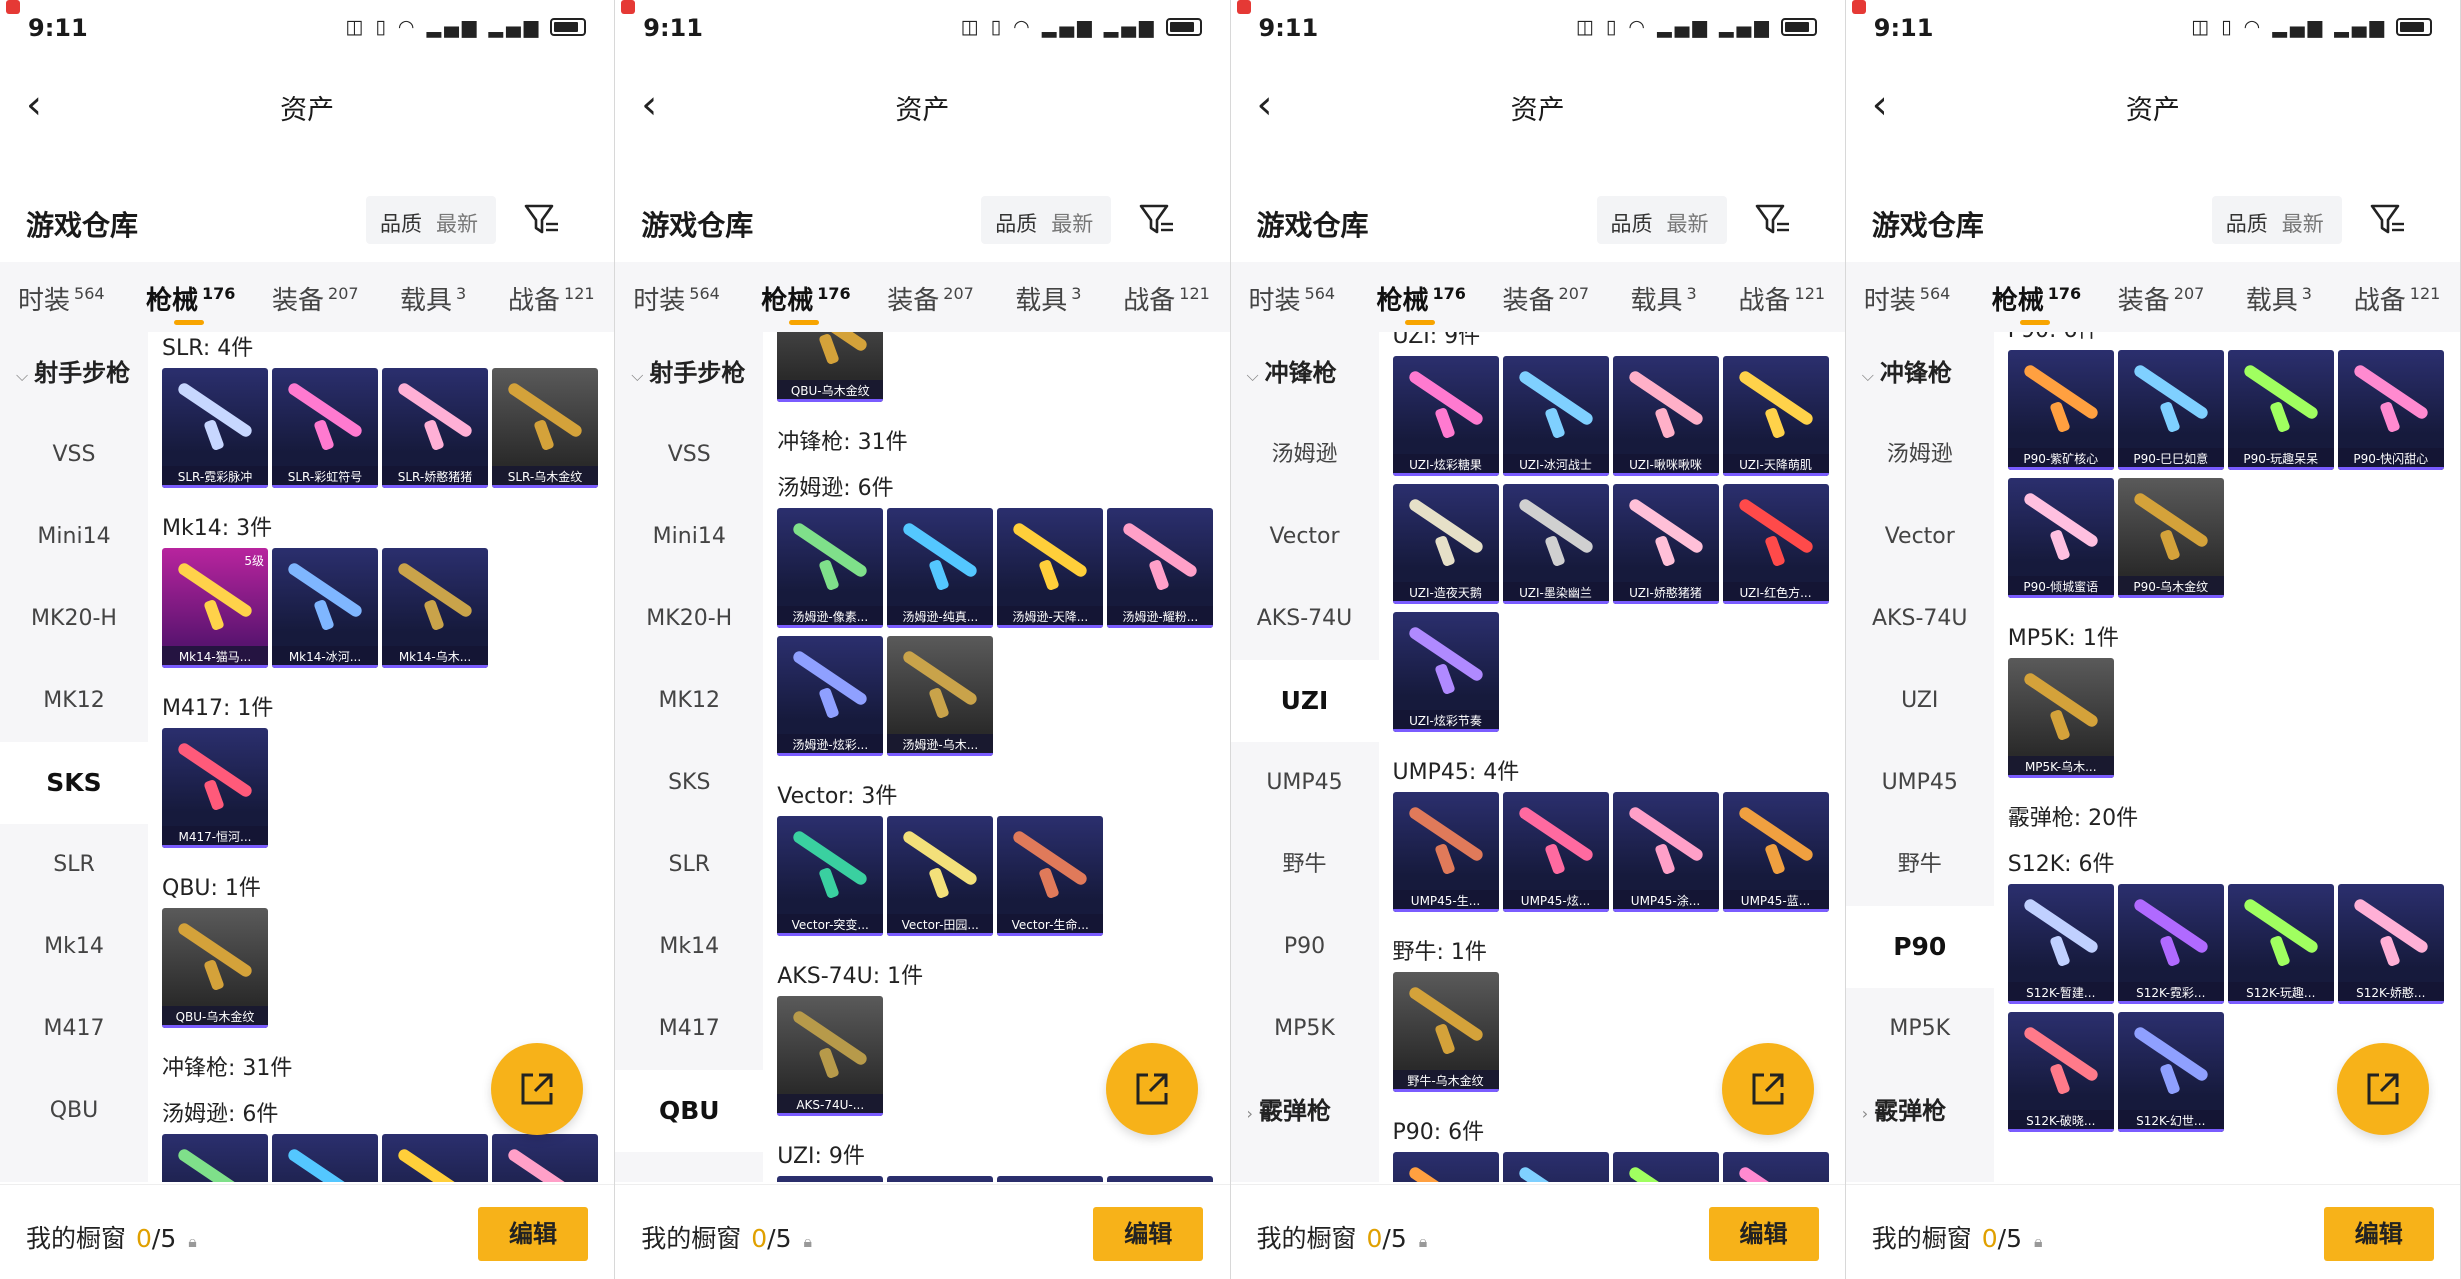 This screenshot has width=2461, height=1279. Describe the element at coordinates (2280, 410) in the screenshot. I see `weapon-skin-card: P90-玩趣呆呆` at that location.